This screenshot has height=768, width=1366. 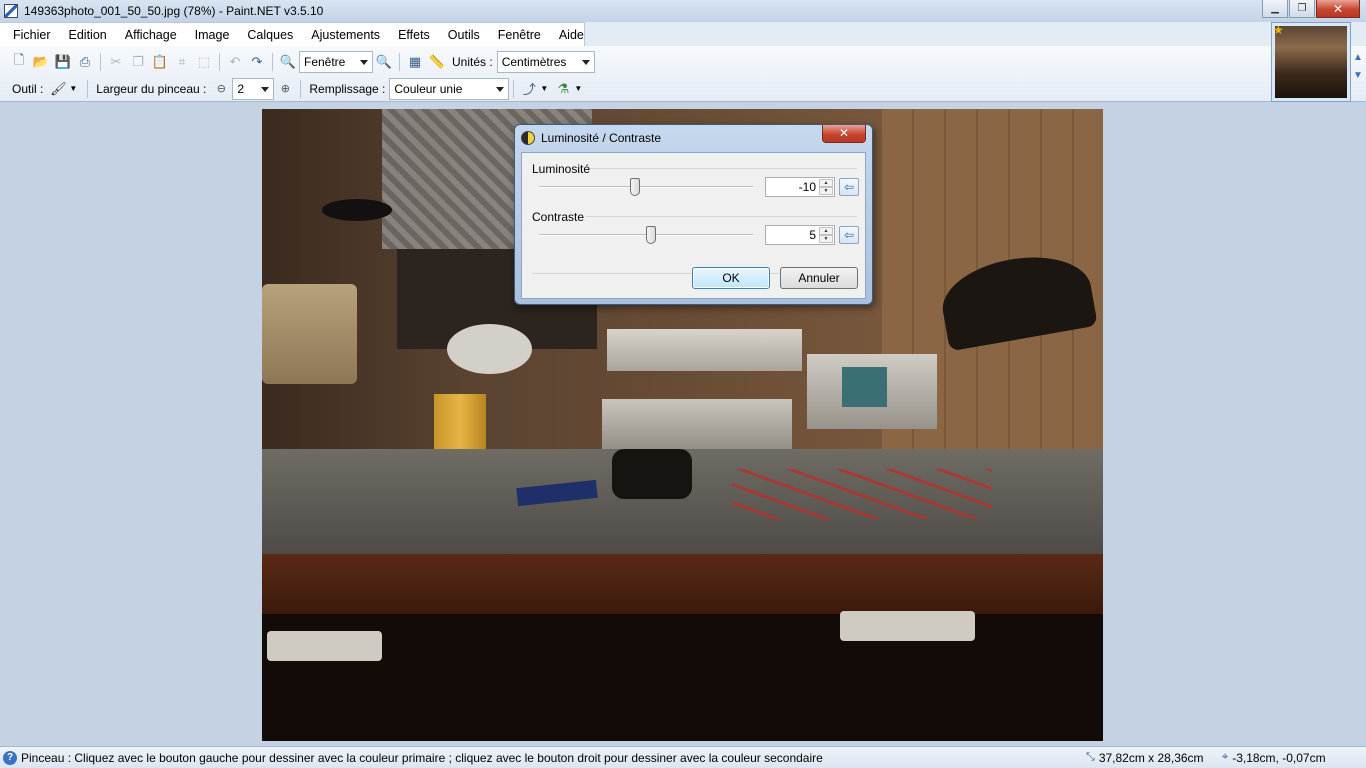 I want to click on unsaved-star-icon: ★, so click(x=1278, y=30).